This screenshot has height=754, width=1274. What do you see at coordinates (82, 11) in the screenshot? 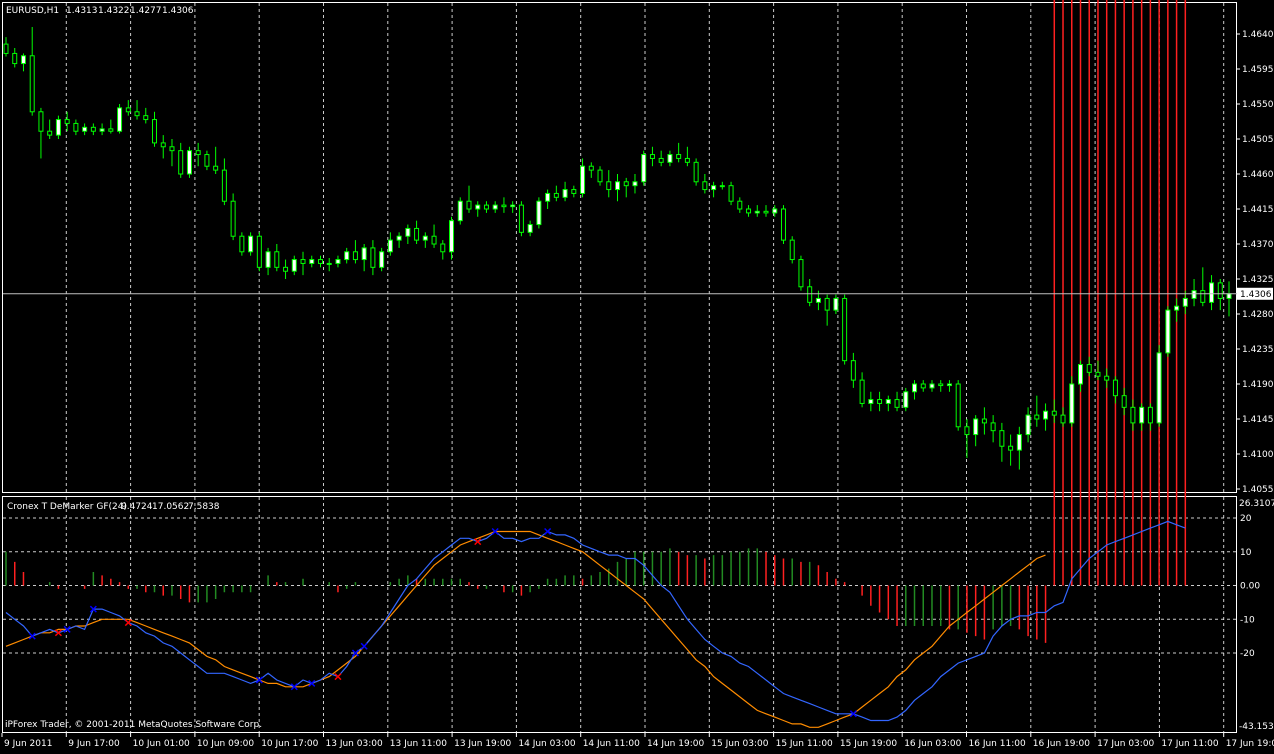
I see `ohlc-open: 1.4313` at bounding box center [82, 11].